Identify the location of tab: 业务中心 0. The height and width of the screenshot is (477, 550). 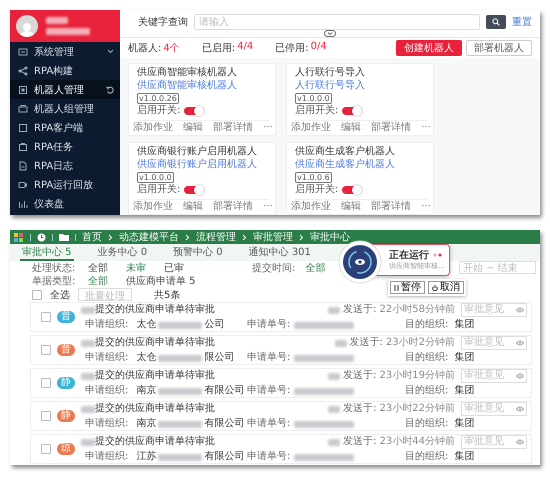
(123, 252).